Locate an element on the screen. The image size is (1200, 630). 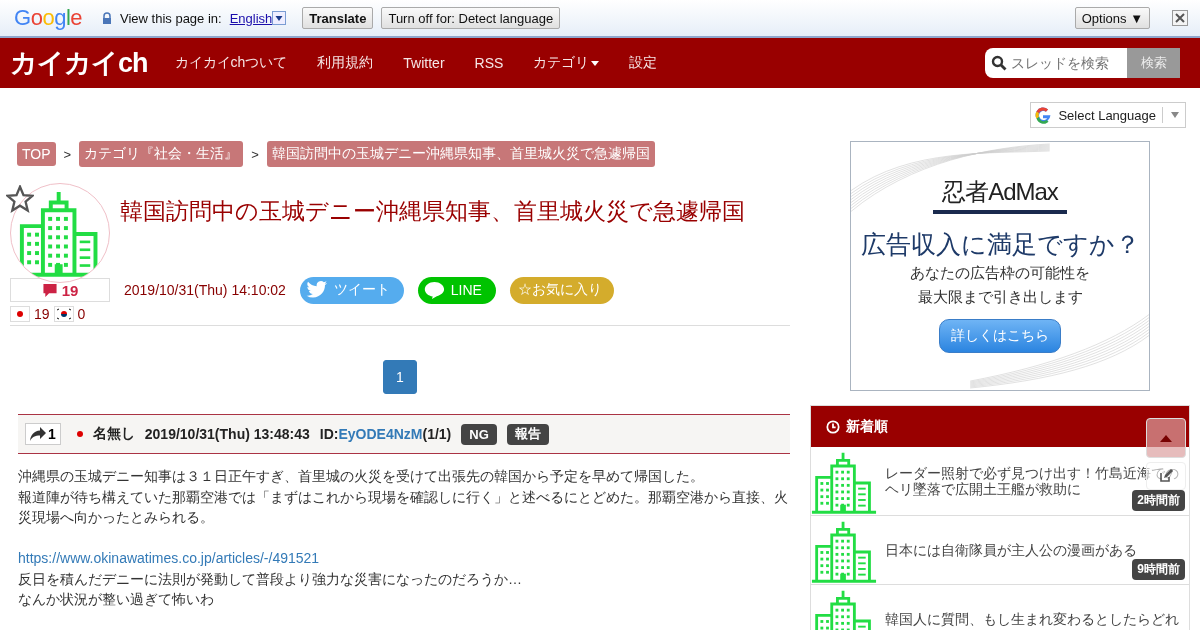
country-count: 0 is located at coordinates (81, 314).